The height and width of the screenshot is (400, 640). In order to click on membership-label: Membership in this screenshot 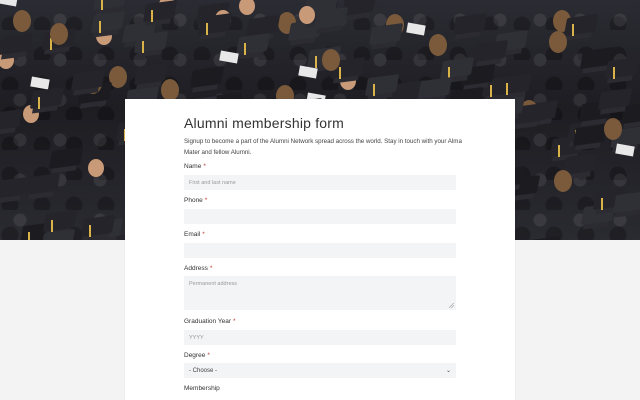, I will do `click(202, 388)`.